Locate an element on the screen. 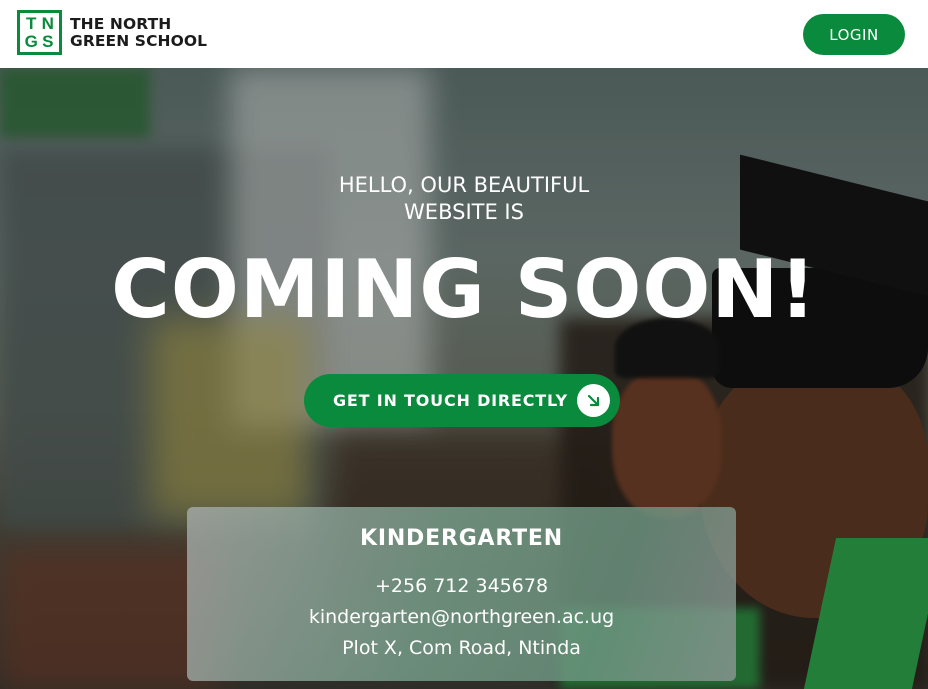 This screenshot has width=928, height=689. get-in-touch-button: GET IN TOUCH DIRECTLY is located at coordinates (462, 400).